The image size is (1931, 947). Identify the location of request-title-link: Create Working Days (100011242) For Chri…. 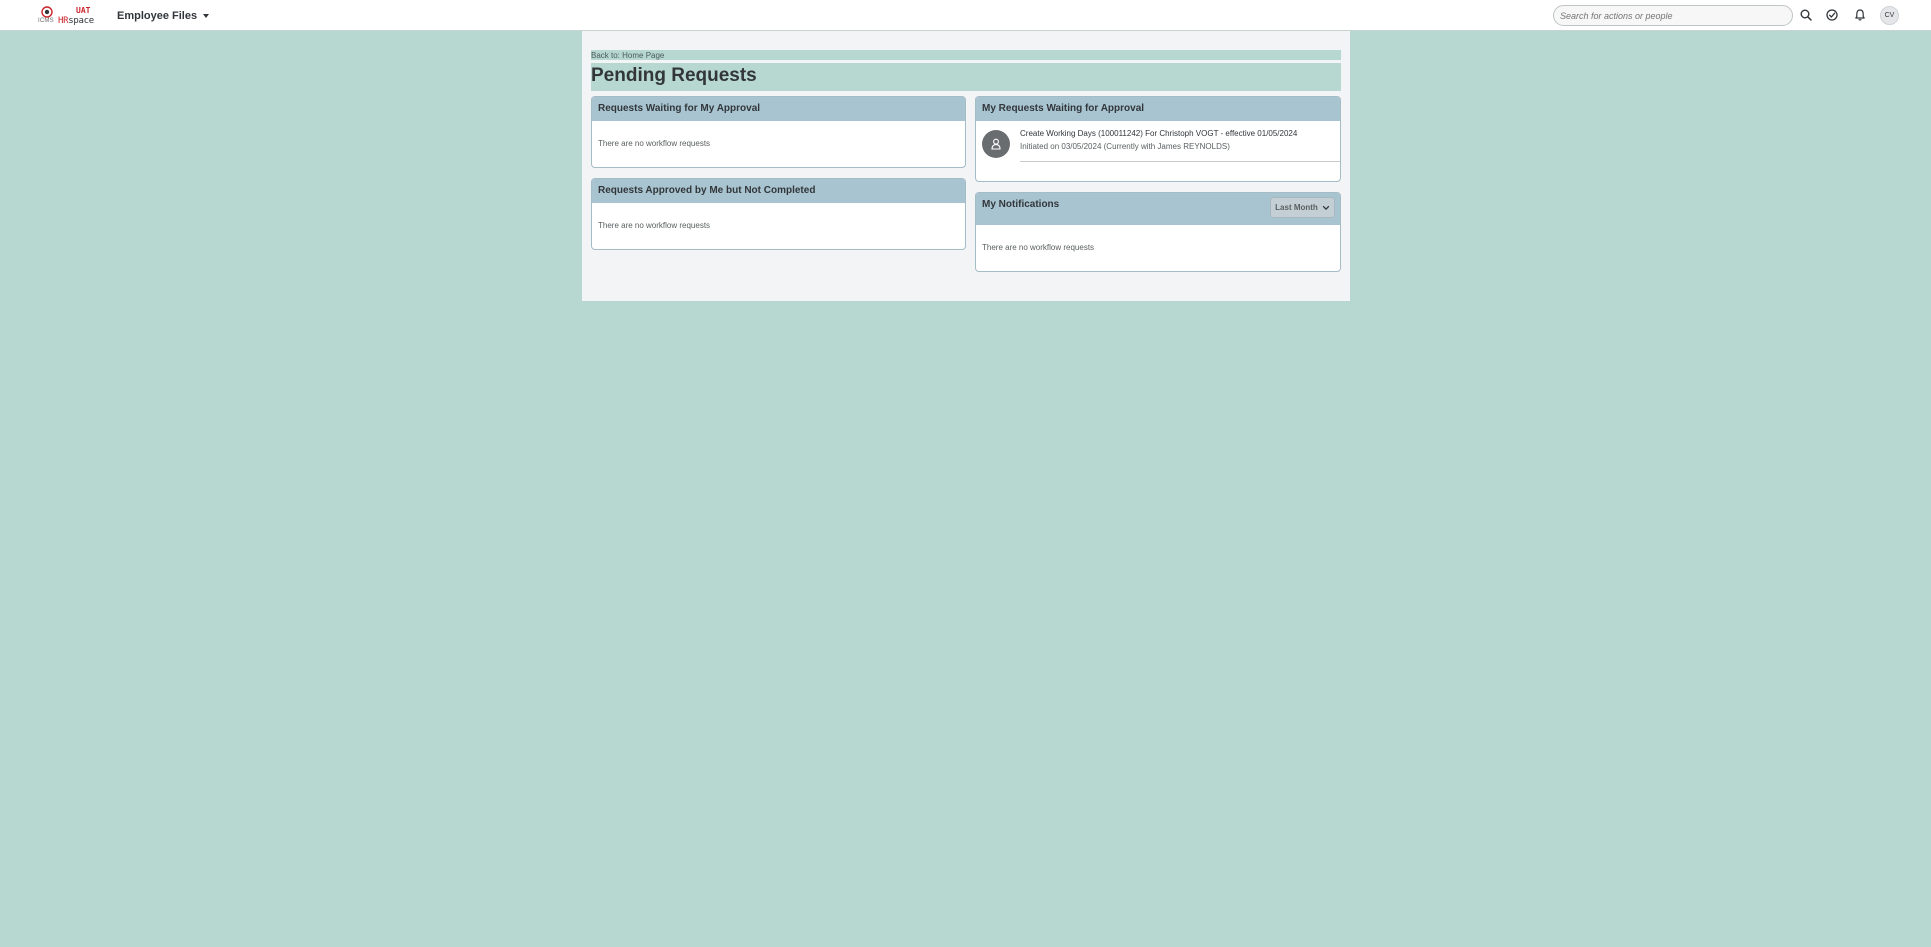
(1158, 133).